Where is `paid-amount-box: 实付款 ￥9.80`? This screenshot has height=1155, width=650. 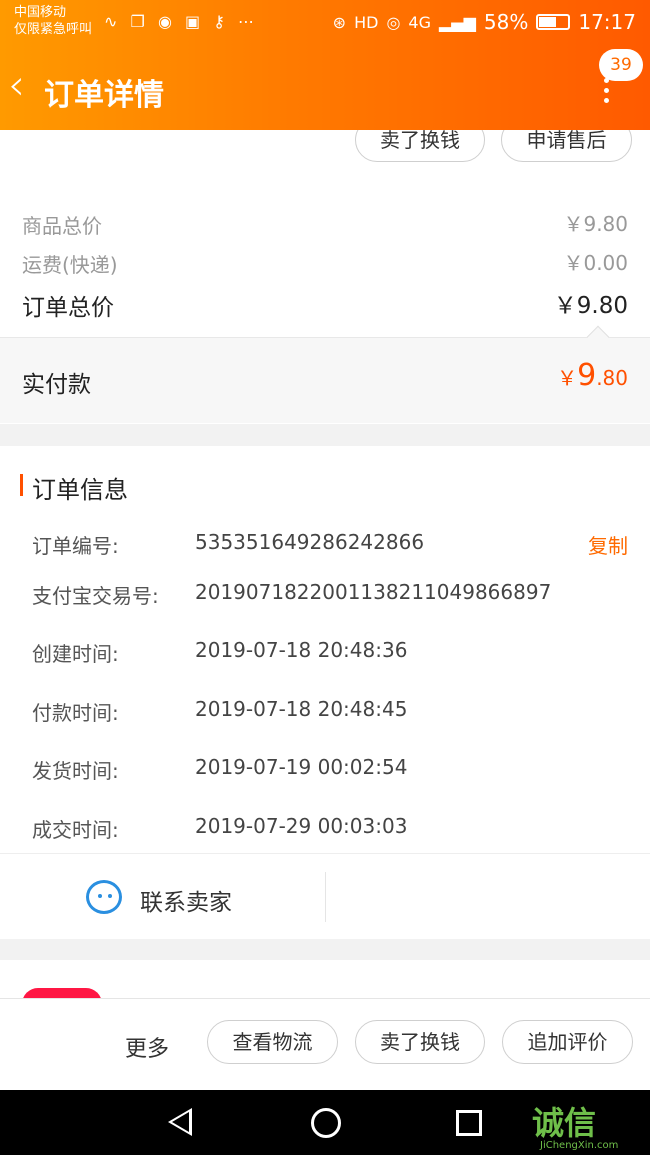 paid-amount-box: 实付款 ￥9.80 is located at coordinates (325, 374).